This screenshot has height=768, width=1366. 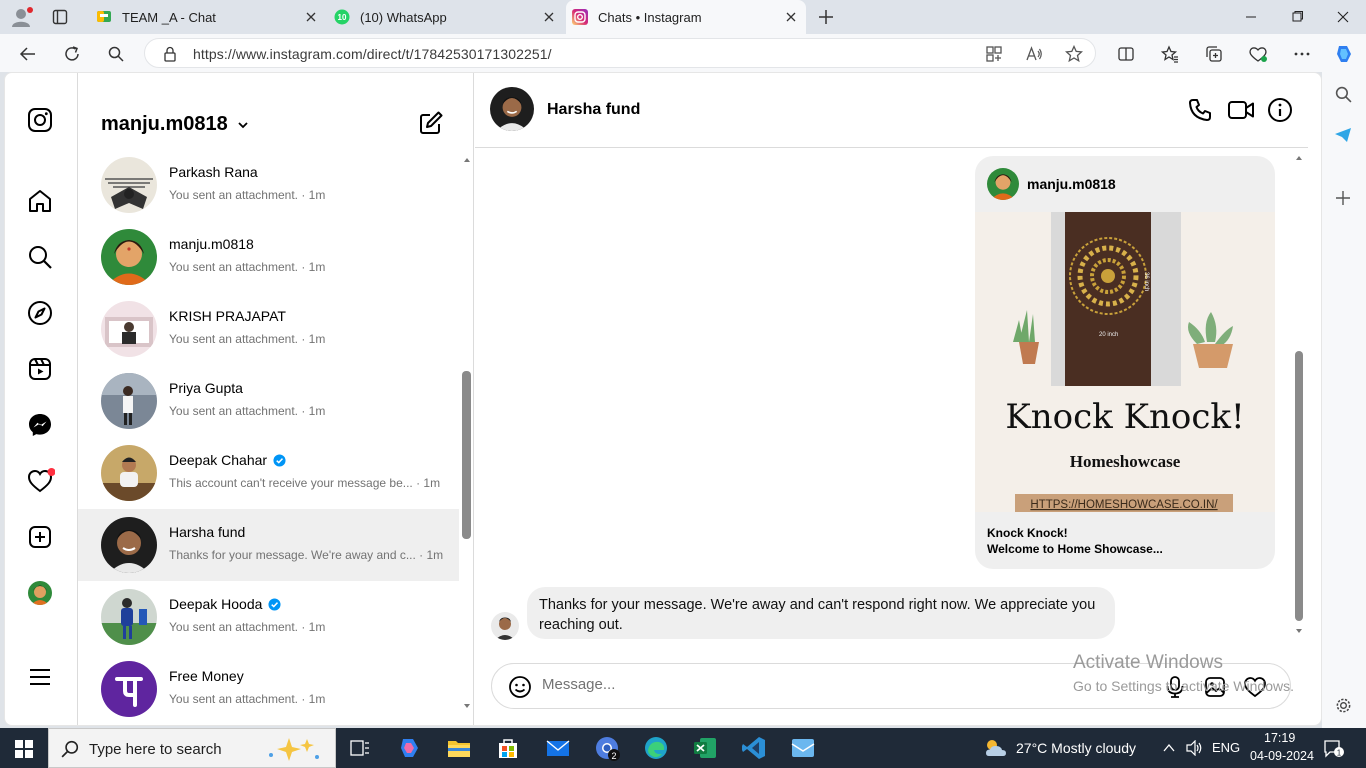 What do you see at coordinates (72, 54) in the screenshot?
I see `refresh-button` at bounding box center [72, 54].